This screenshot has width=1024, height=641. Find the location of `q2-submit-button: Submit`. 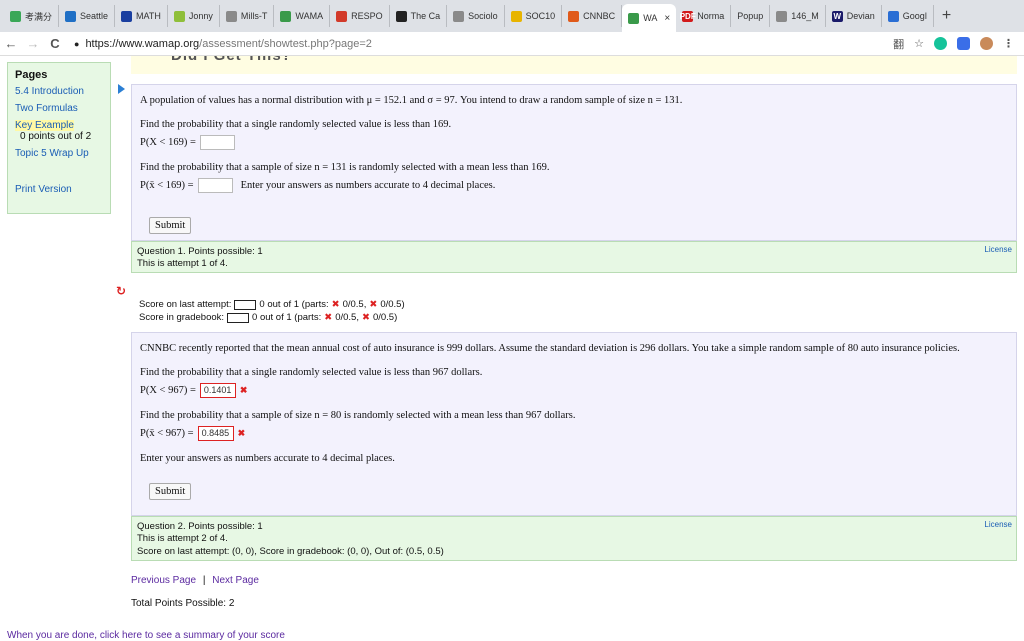

q2-submit-button: Submit is located at coordinates (170, 491).